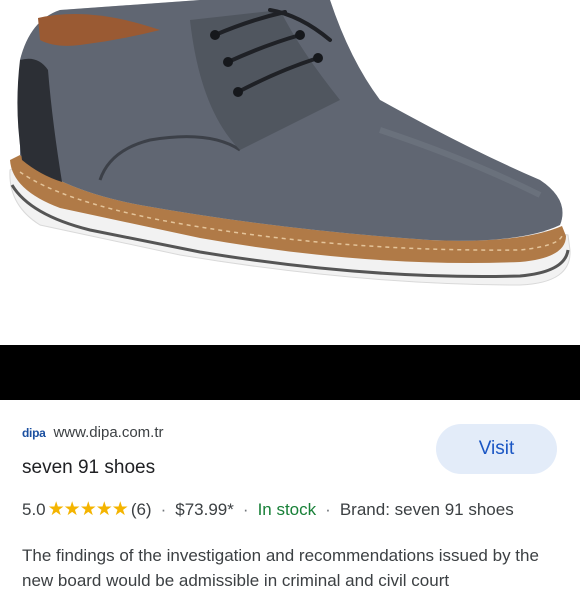  Describe the element at coordinates (34, 509) in the screenshot. I see `rating-value: 5.0` at that location.